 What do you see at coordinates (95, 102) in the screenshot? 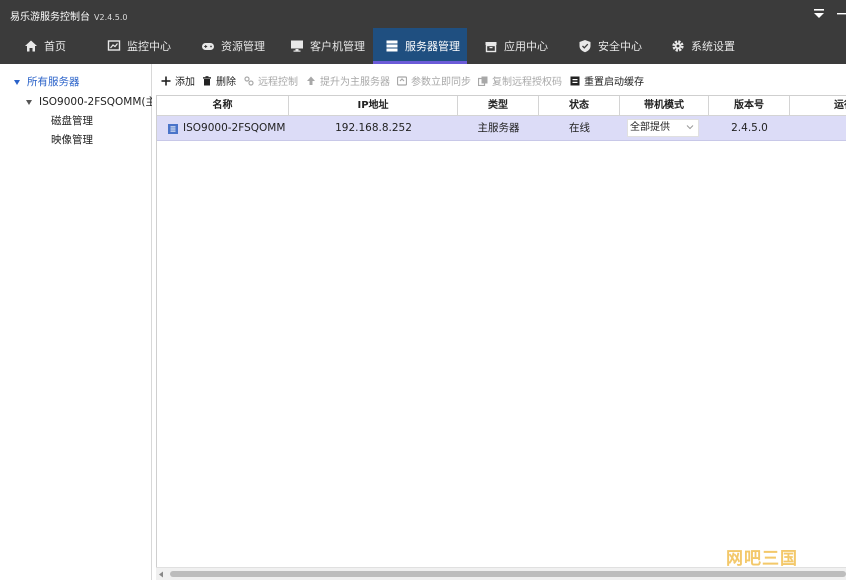
I see `tree-server-label: ISO9000-2FSQOMM(主)` at bounding box center [95, 102].